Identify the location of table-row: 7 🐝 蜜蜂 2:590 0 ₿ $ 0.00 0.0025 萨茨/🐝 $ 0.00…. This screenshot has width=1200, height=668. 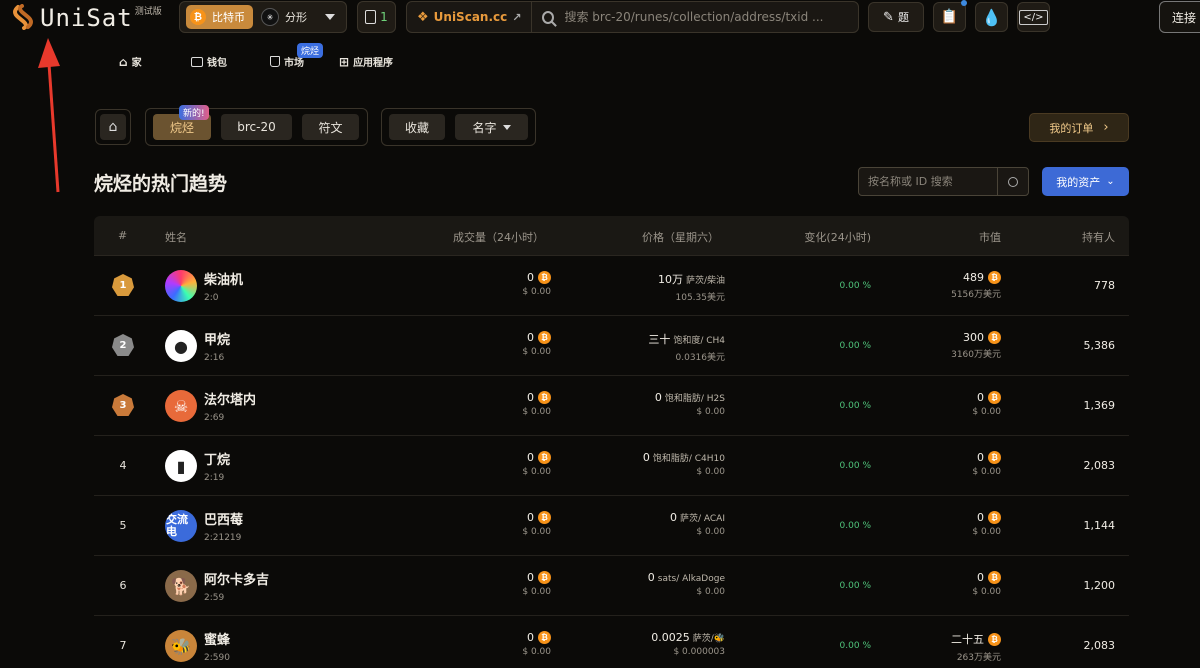
(611, 642).